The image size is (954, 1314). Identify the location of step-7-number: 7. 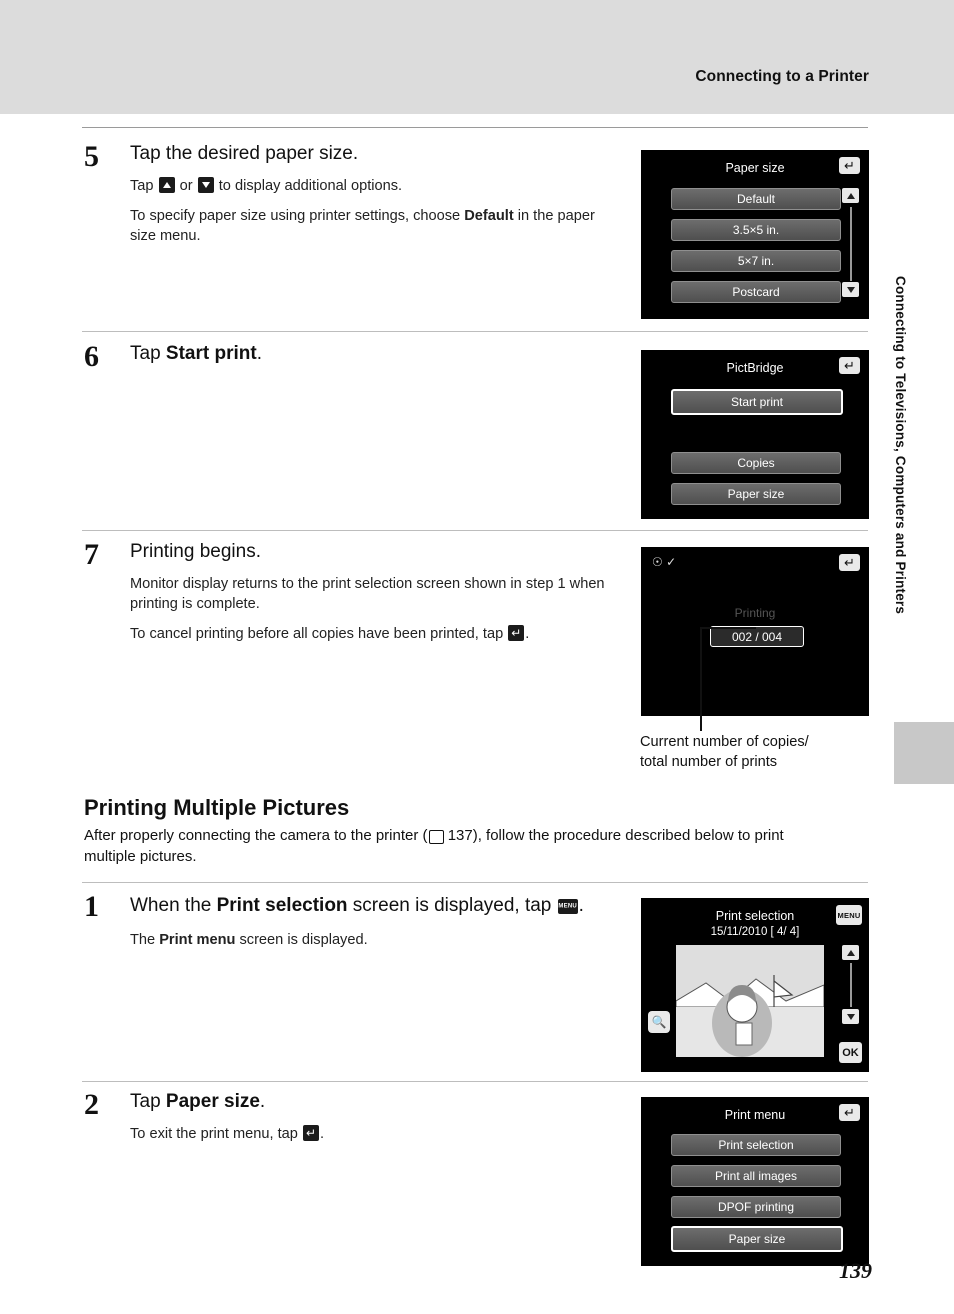
(91, 554).